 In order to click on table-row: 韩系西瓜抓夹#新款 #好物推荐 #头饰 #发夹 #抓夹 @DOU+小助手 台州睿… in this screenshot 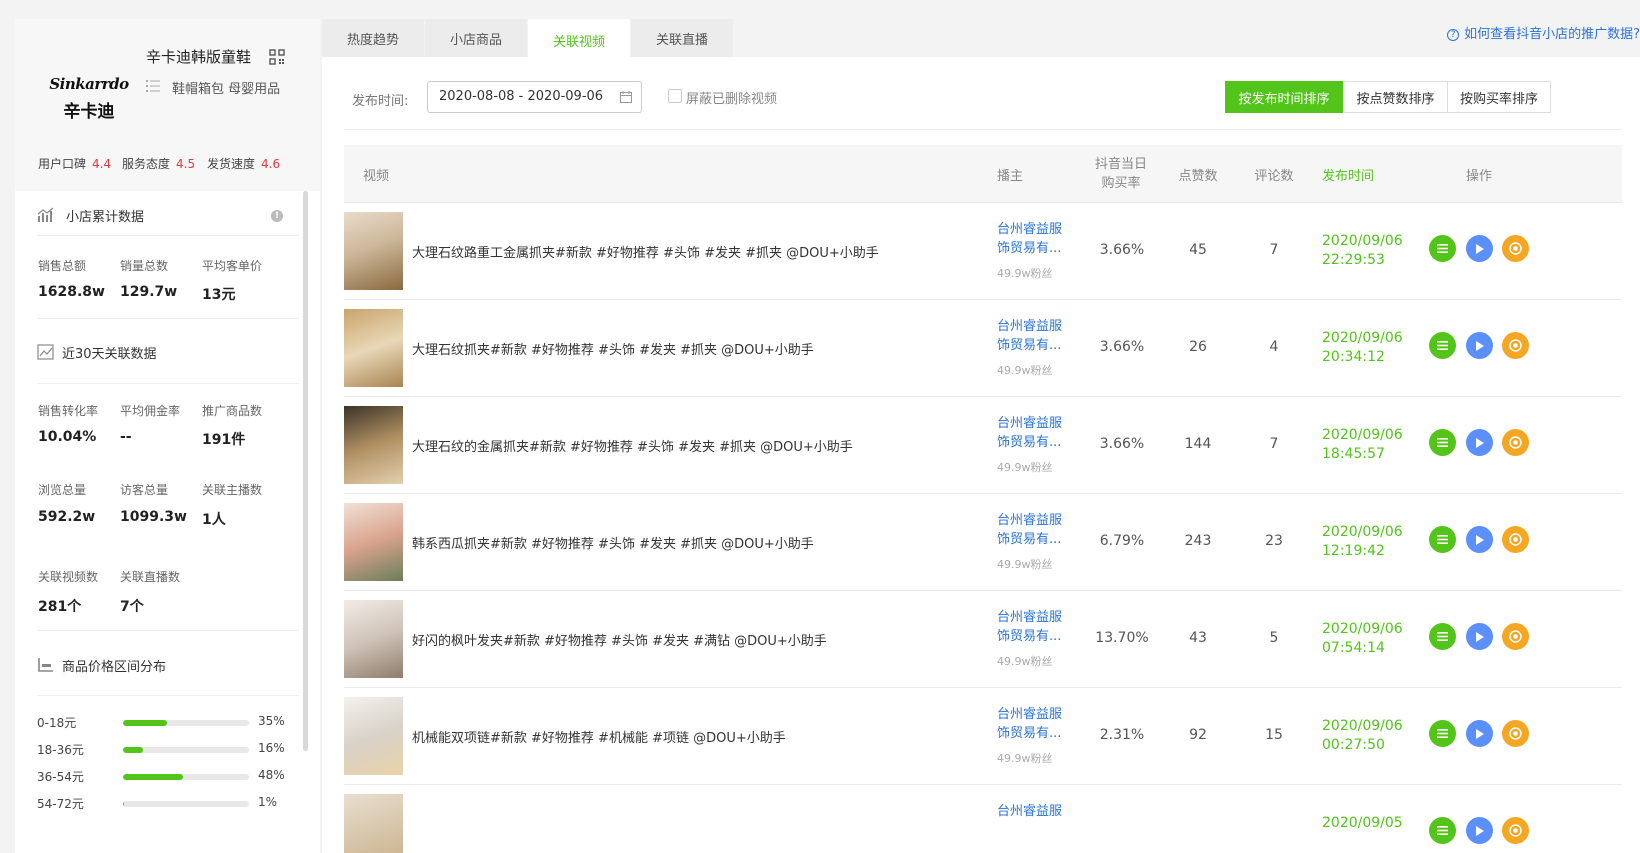, I will do `click(983, 542)`.